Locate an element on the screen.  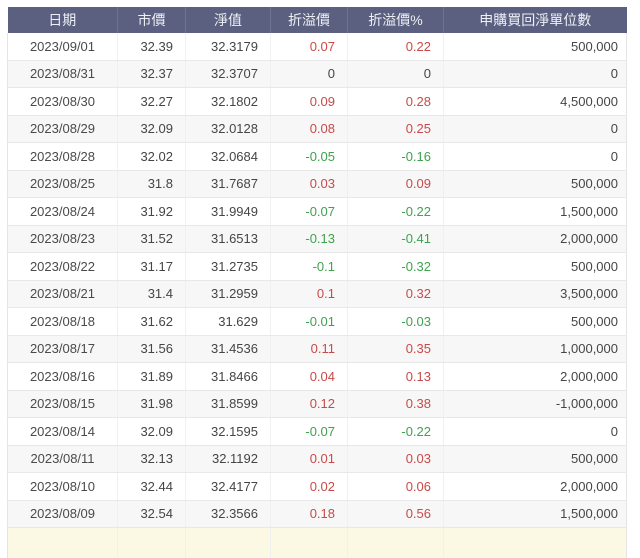
table-row: 2023/08/2231.1731.2735-0.1-0.32500,000 is located at coordinates (317, 267).